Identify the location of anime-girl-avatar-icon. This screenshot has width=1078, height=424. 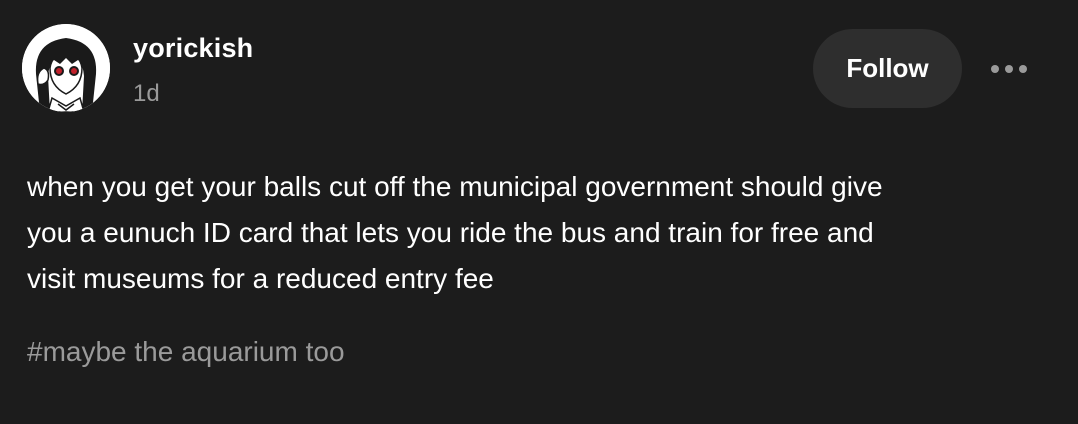
(66, 68).